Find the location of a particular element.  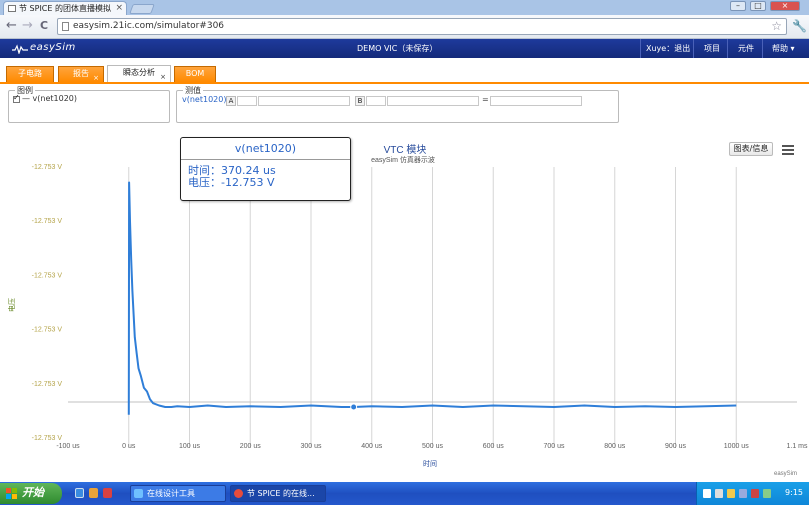

signal-checkbox is located at coordinates (16, 98).